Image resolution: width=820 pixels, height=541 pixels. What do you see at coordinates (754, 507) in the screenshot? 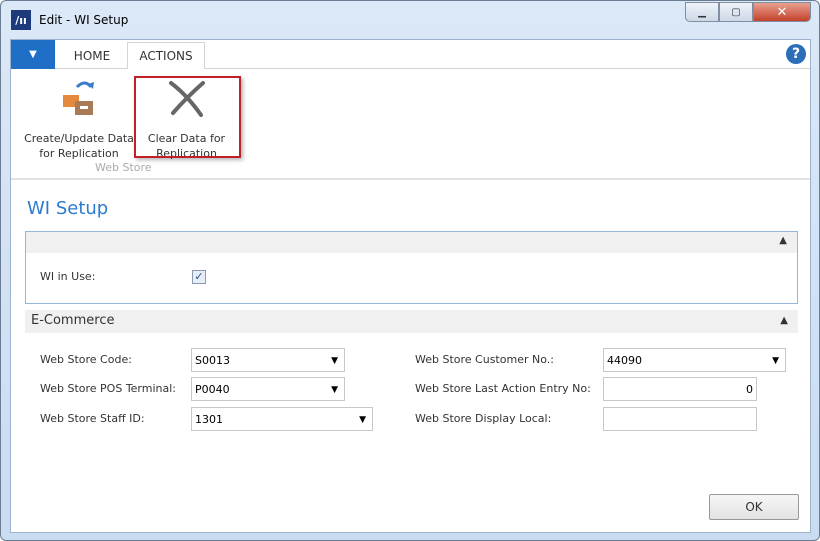
I see `ok-button: OK` at bounding box center [754, 507].